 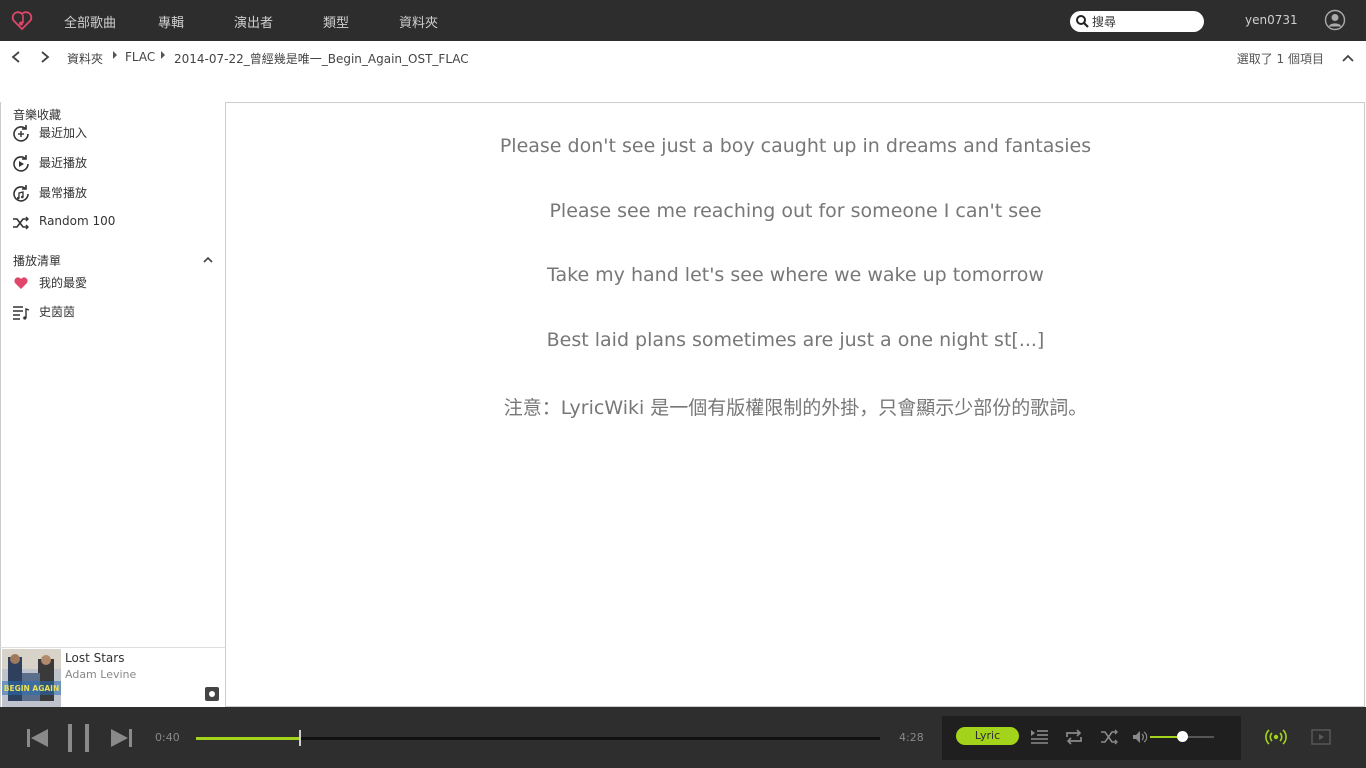 What do you see at coordinates (113, 312) in the screenshot?
I see `sidebar-item-playlist: 史茵茵` at bounding box center [113, 312].